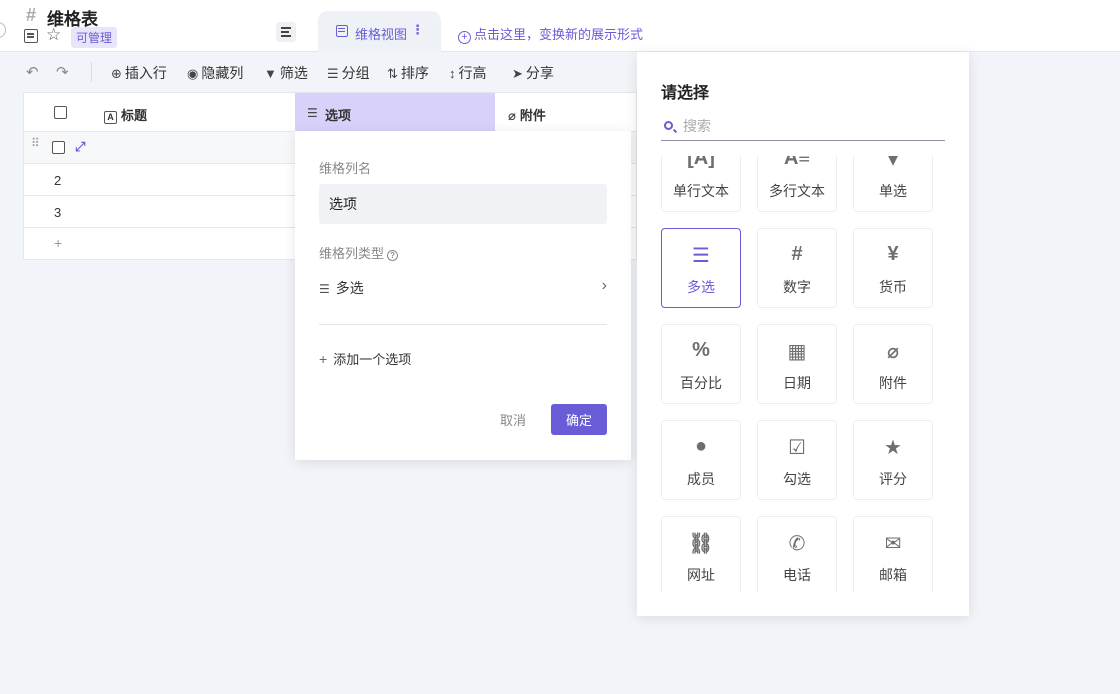 The width and height of the screenshot is (1120, 694). Describe the element at coordinates (893, 268) in the screenshot. I see `type-currency: ¥ 货币` at that location.